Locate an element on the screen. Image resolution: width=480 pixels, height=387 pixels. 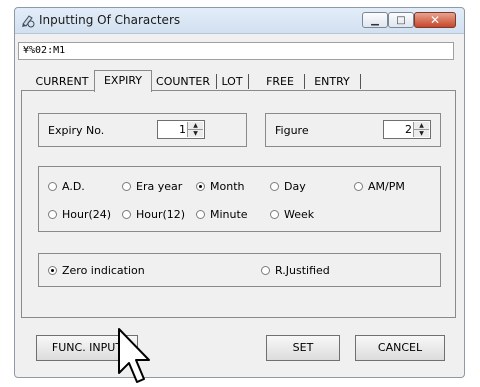
minimize-icon: ▁ is located at coordinates (375, 20).